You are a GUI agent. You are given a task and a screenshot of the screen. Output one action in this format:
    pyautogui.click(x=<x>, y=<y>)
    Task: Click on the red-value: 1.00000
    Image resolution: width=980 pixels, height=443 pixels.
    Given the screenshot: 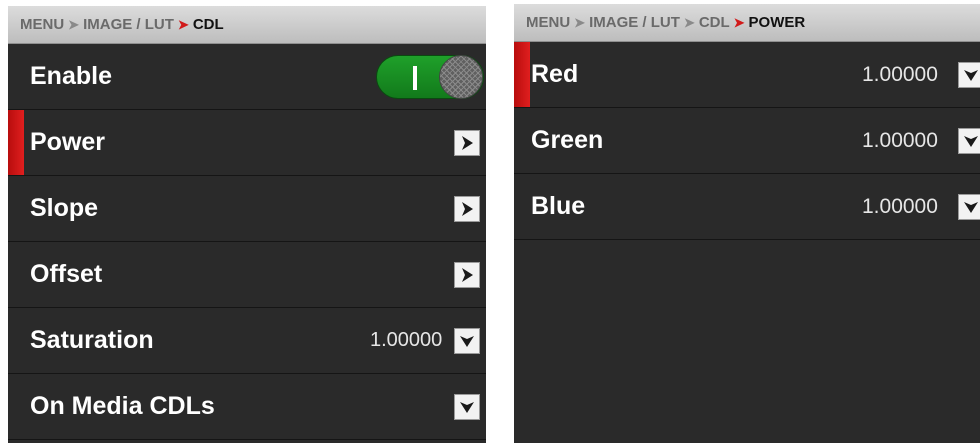 What is the action you would take?
    pyautogui.click(x=900, y=74)
    